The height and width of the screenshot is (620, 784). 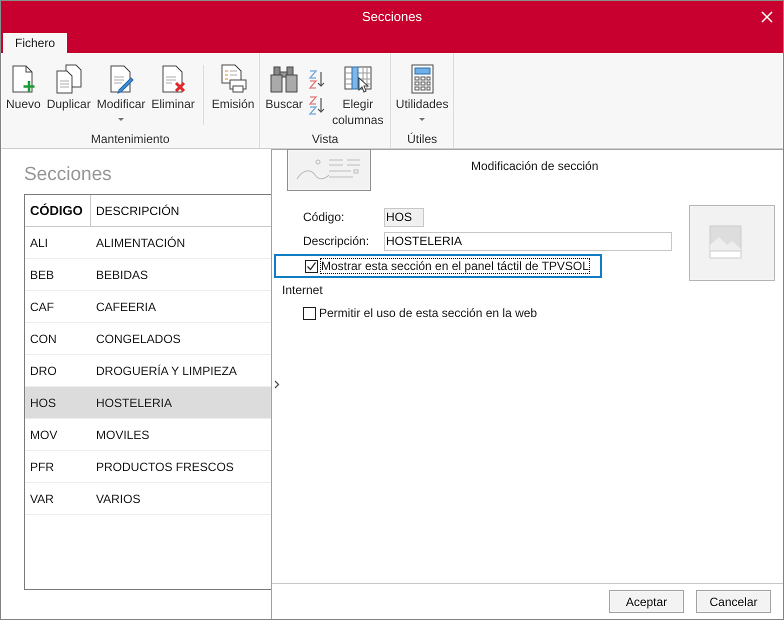 What do you see at coordinates (336, 241) in the screenshot?
I see `field-label: Descripción:` at bounding box center [336, 241].